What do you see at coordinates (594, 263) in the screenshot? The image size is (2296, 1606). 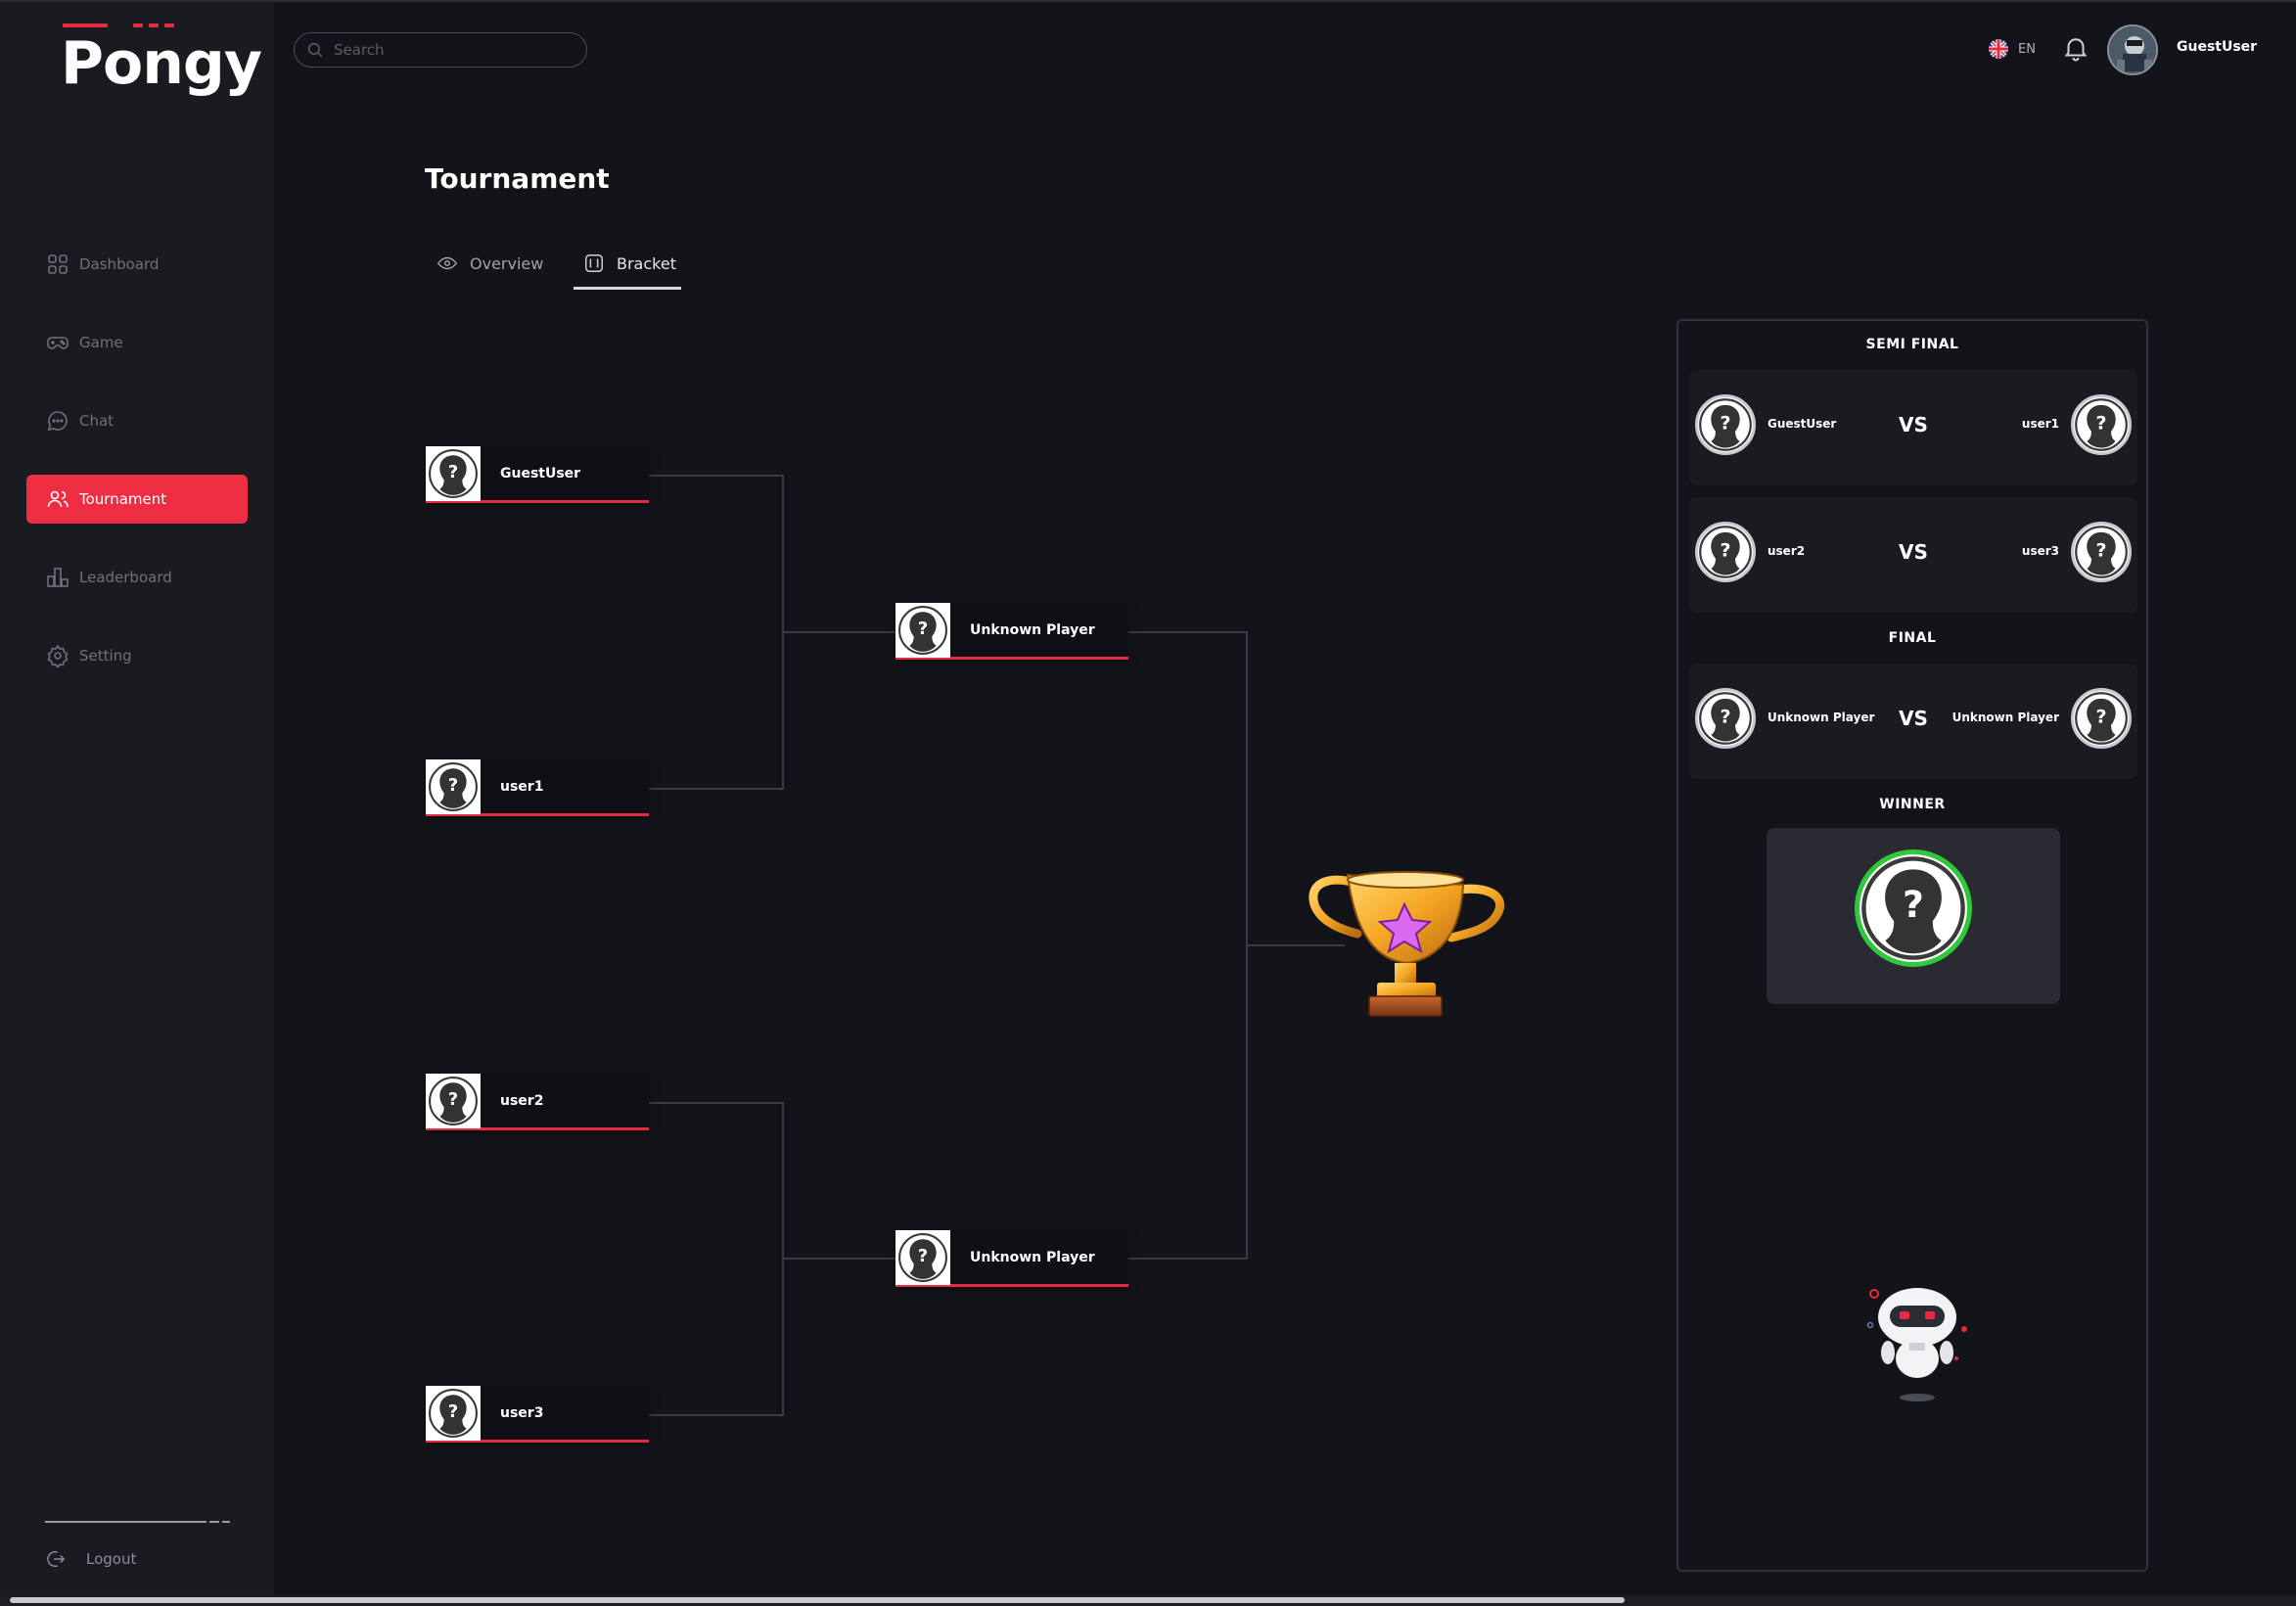 I see `bracket-icon` at bounding box center [594, 263].